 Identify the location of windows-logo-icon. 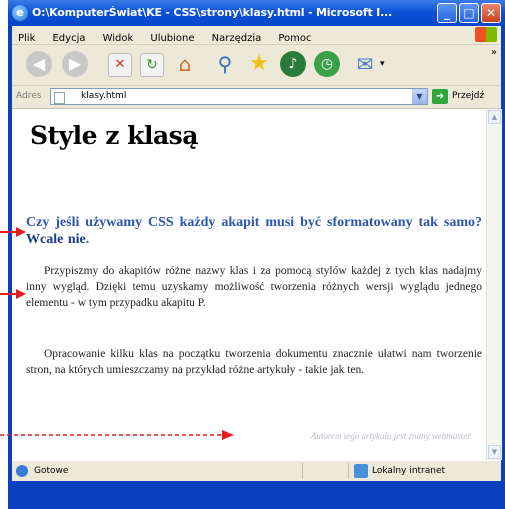
(486, 34).